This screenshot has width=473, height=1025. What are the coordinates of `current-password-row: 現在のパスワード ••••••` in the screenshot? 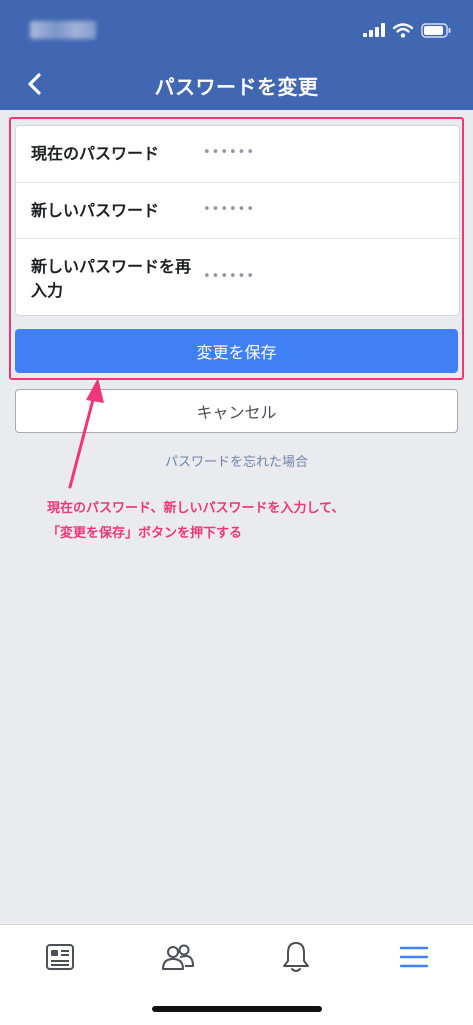 It's located at (237, 154).